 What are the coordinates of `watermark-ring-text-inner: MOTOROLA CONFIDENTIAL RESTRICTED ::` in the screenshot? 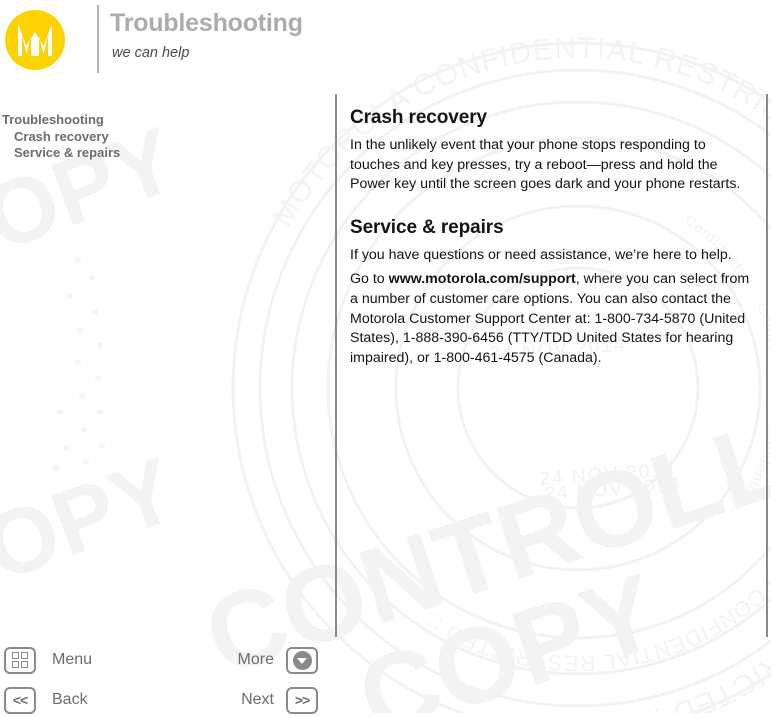 It's located at (596, 572).